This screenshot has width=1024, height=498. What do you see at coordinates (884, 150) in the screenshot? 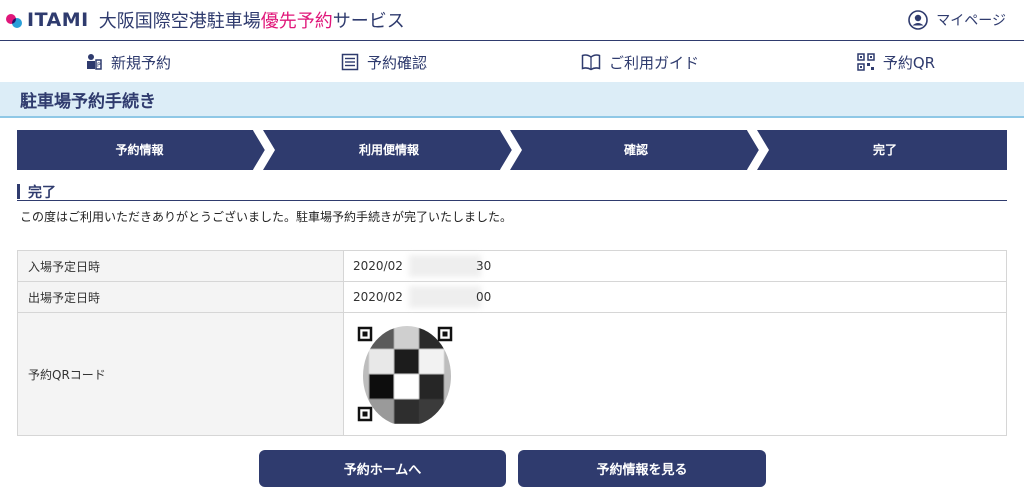
I see `step-4-label: 完了` at bounding box center [884, 150].